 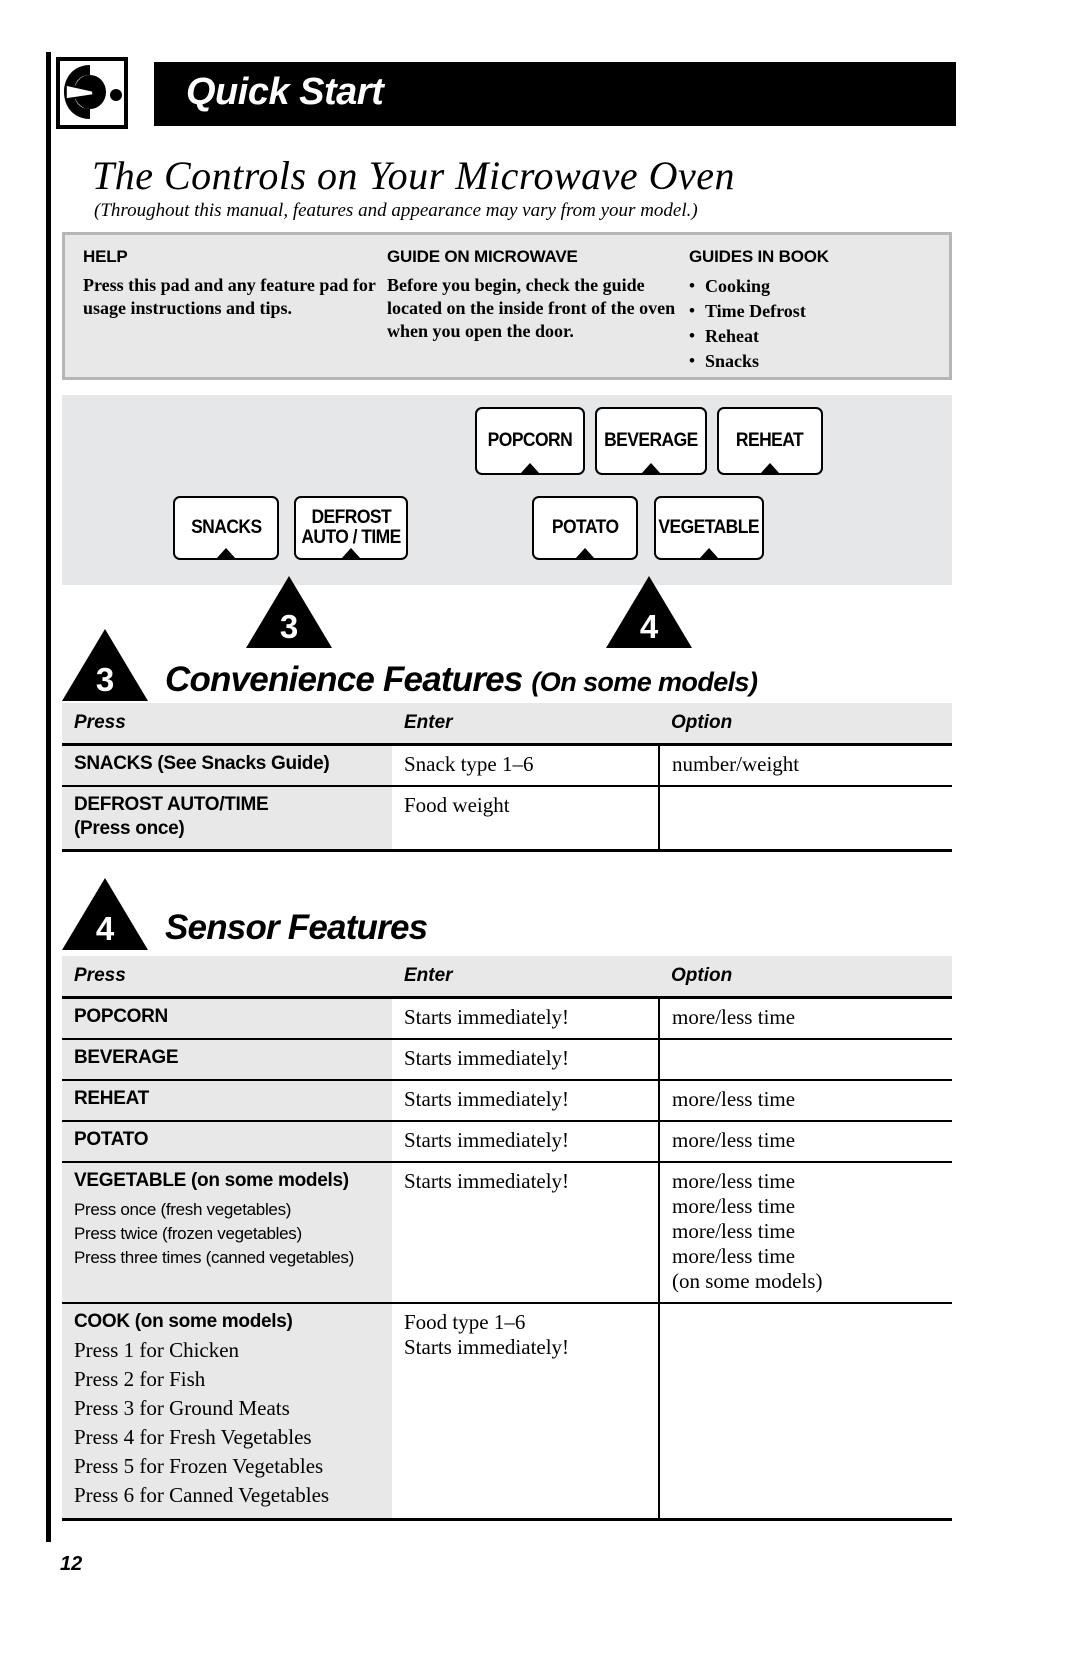 I want to click on pad-reheat: REHEAT, so click(x=770, y=441).